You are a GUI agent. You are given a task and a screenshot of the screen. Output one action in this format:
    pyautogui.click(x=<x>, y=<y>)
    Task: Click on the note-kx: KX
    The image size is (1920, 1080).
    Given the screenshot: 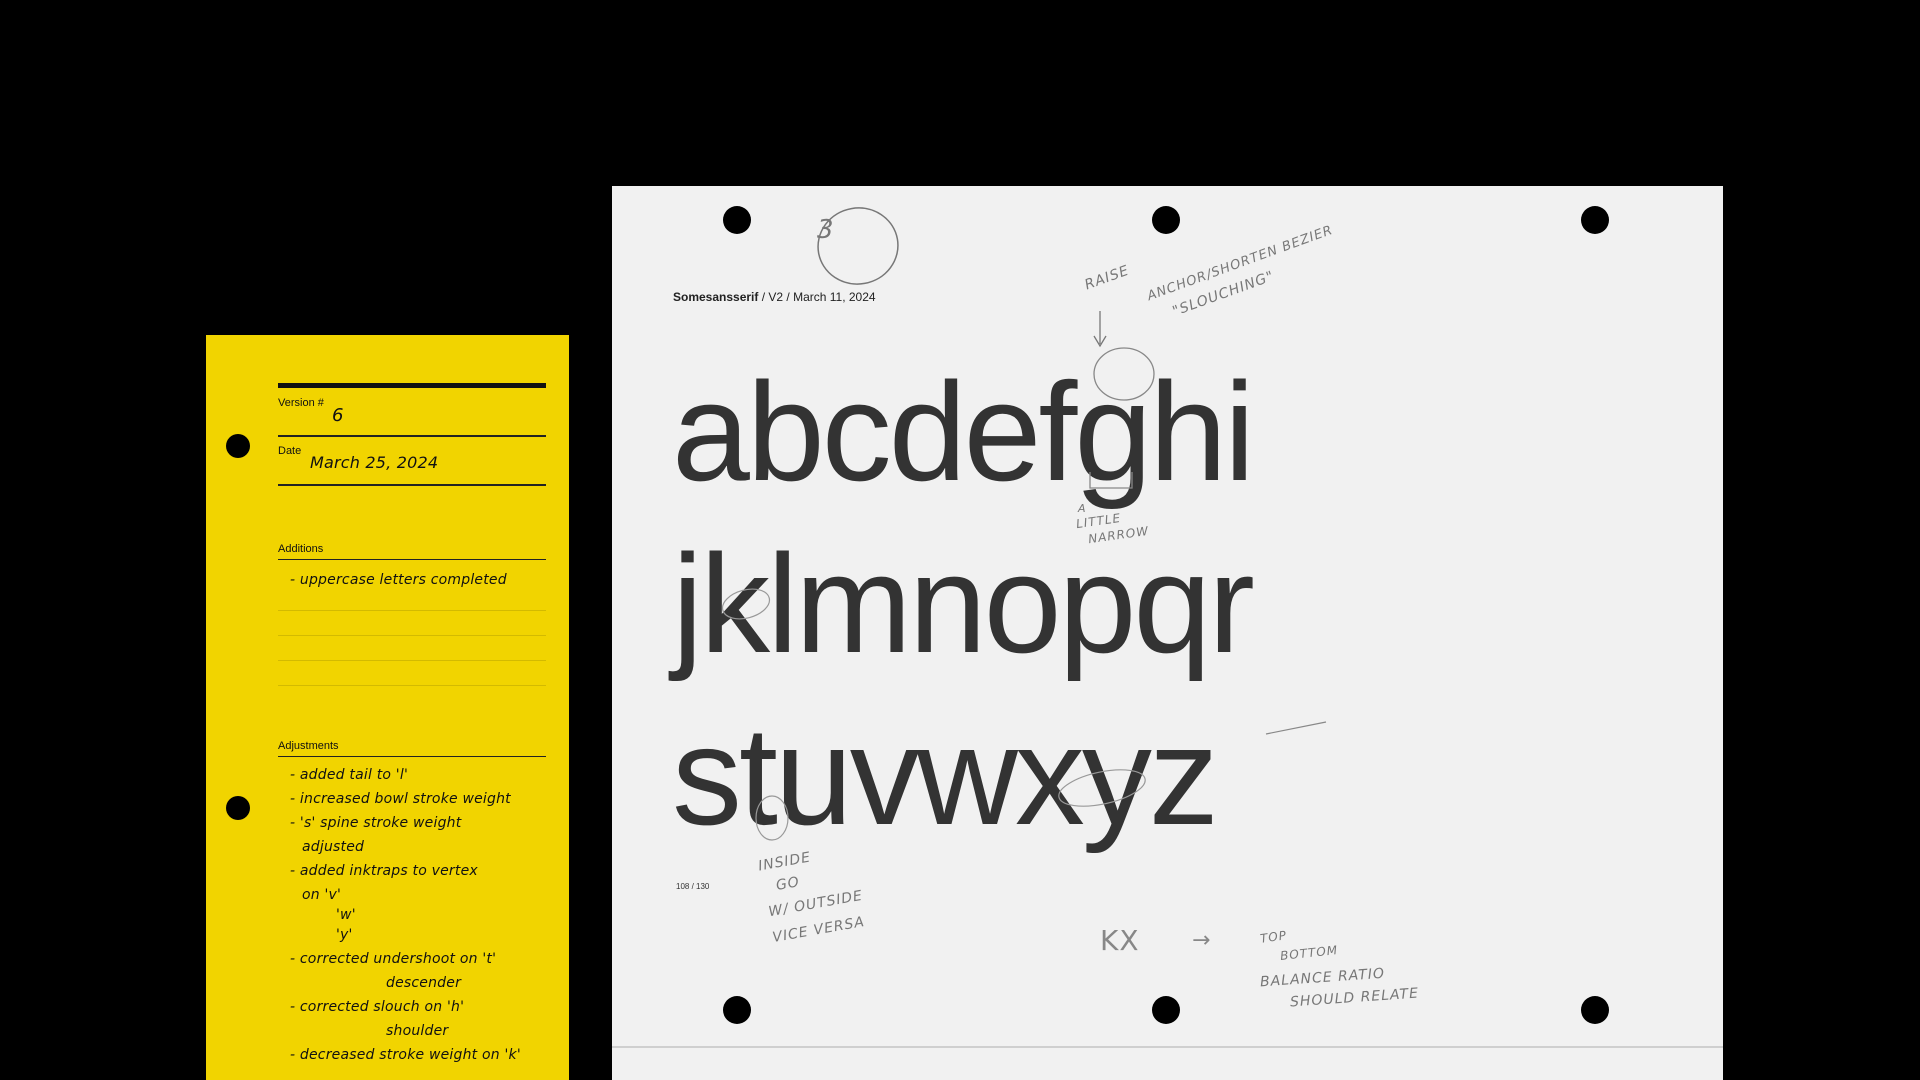 What is the action you would take?
    pyautogui.click(x=1120, y=940)
    